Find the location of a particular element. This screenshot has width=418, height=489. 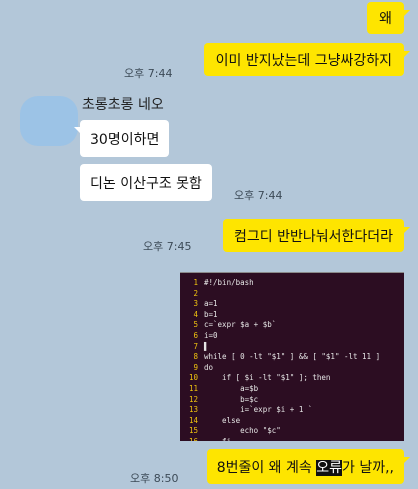

code-line: 9 do is located at coordinates (292, 368).